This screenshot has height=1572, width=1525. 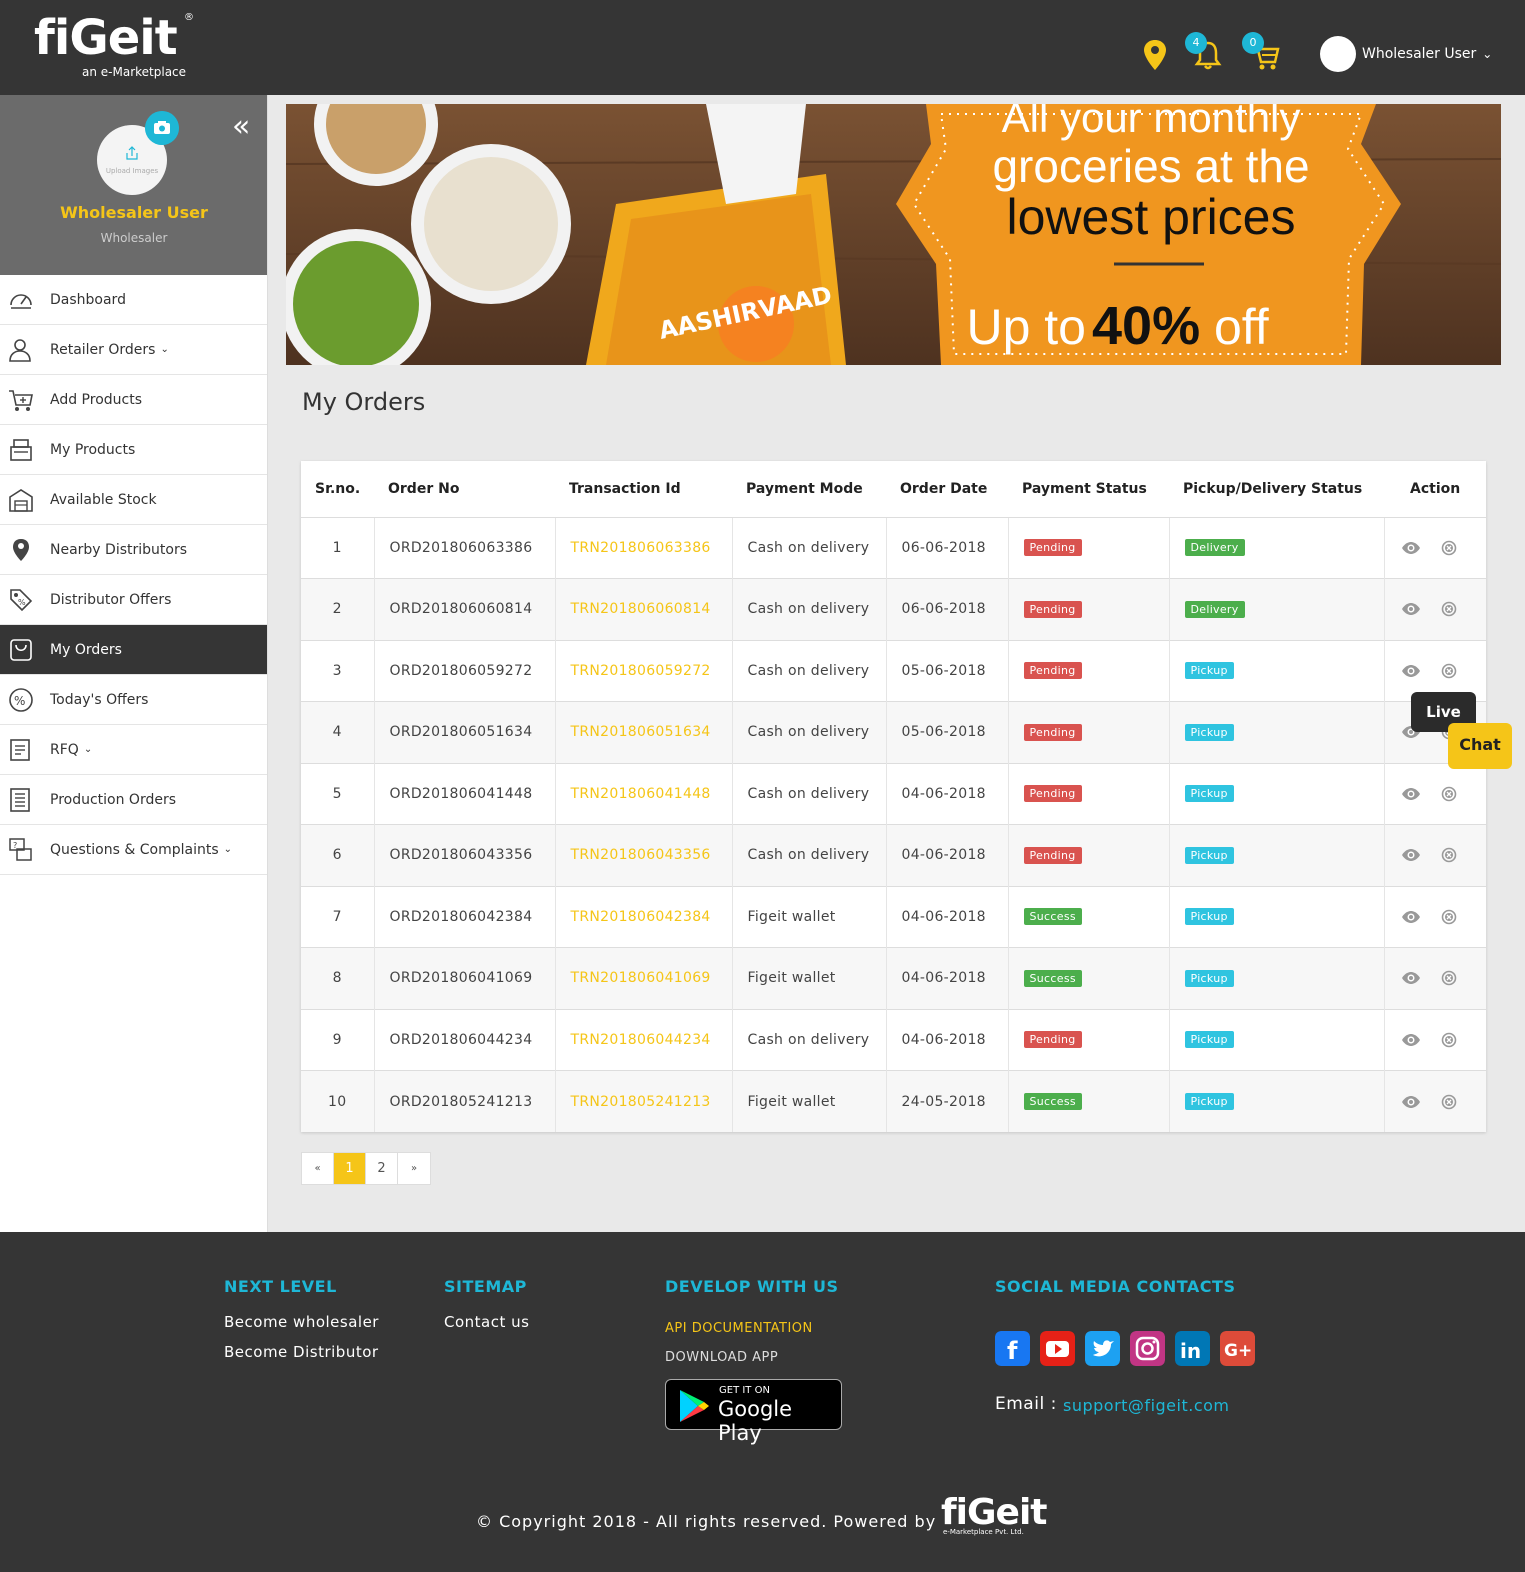 What do you see at coordinates (337, 793) in the screenshot?
I see `cell-sr: 5` at bounding box center [337, 793].